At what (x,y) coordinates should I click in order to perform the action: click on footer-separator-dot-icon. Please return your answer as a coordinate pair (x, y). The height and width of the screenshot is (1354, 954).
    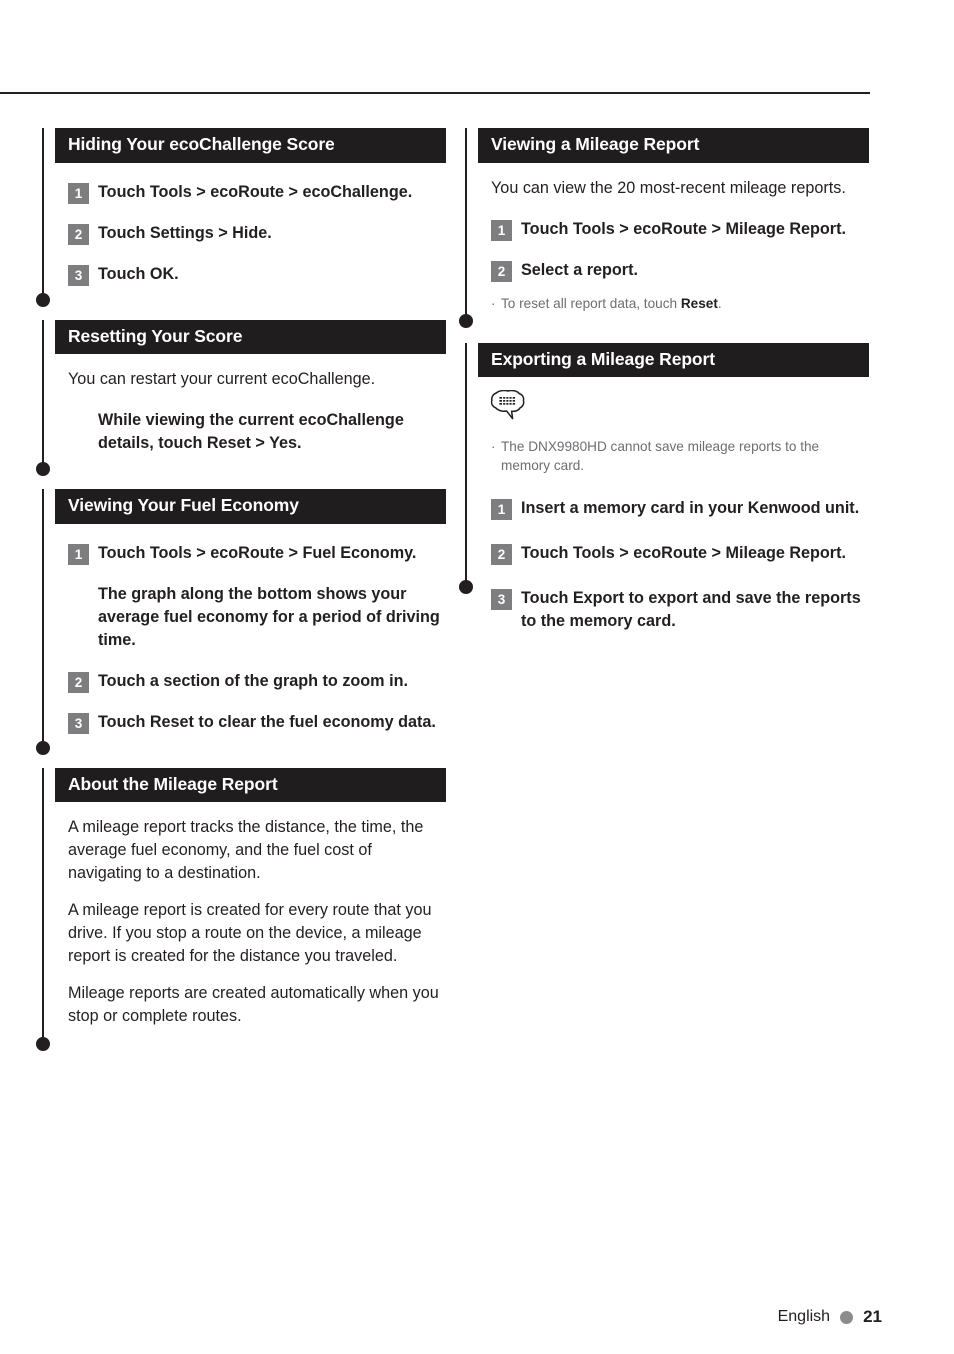
    Looking at the image, I should click on (847, 1317).